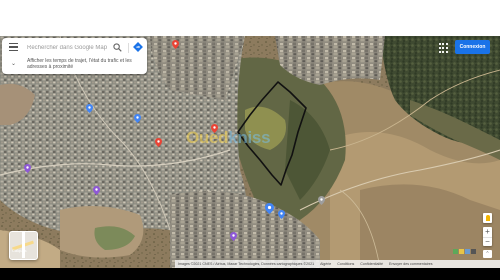  I want to click on search-divider, so click(128, 48).